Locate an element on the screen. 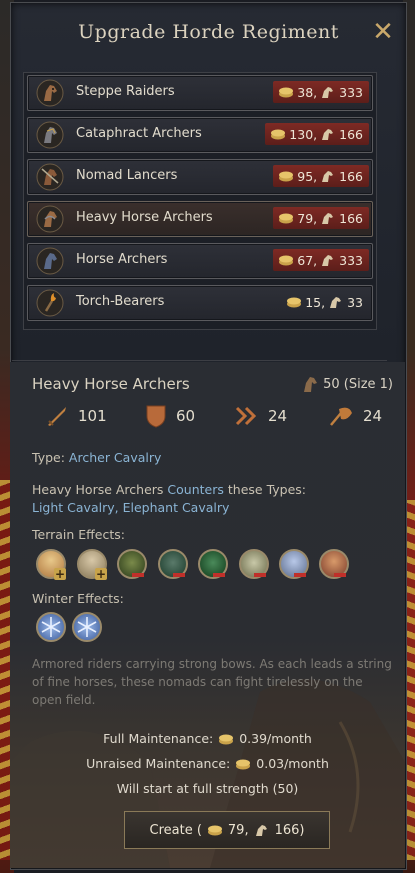 This screenshot has width=415, height=873. gold-cost: 38, is located at coordinates (307, 92).